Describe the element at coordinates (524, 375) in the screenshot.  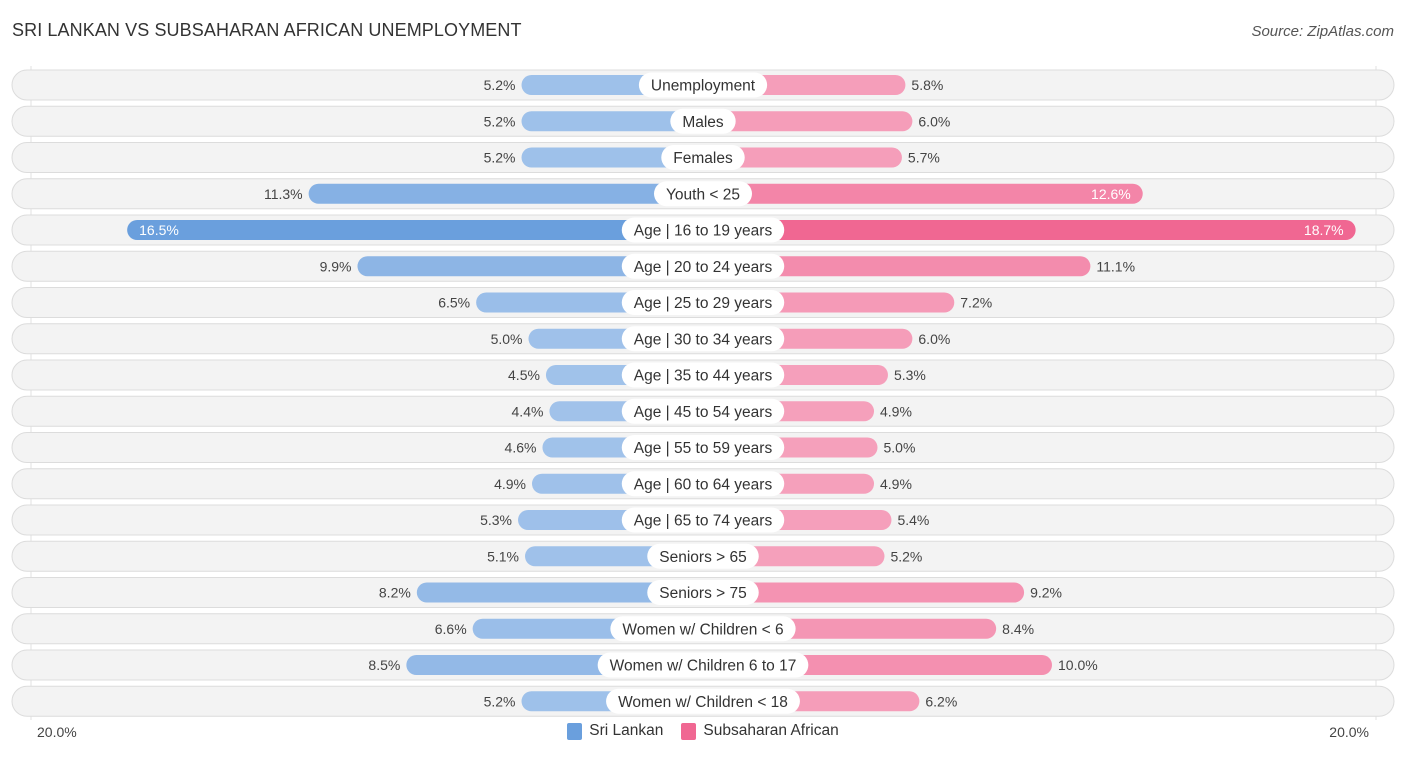
I see `value-label-sri-lankan: 4.5%` at that location.